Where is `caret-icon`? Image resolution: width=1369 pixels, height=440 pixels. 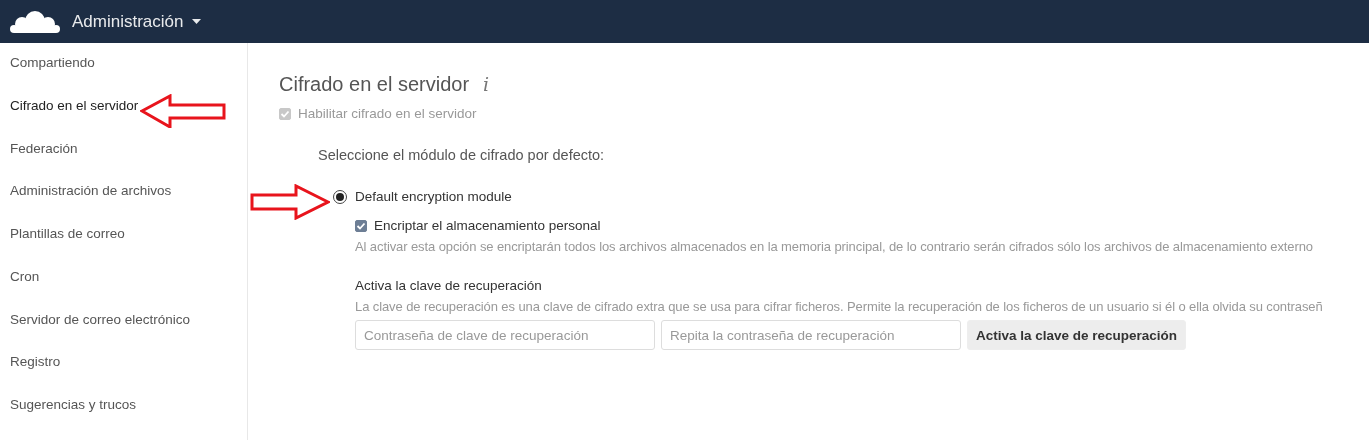 caret-icon is located at coordinates (196, 21).